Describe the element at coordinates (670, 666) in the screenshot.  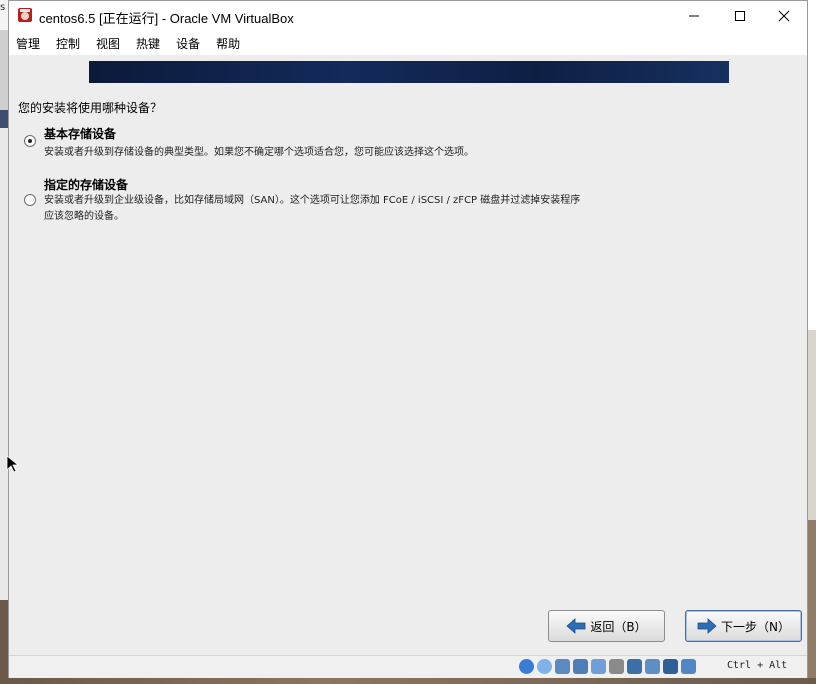
I see `cpu-icon` at that location.